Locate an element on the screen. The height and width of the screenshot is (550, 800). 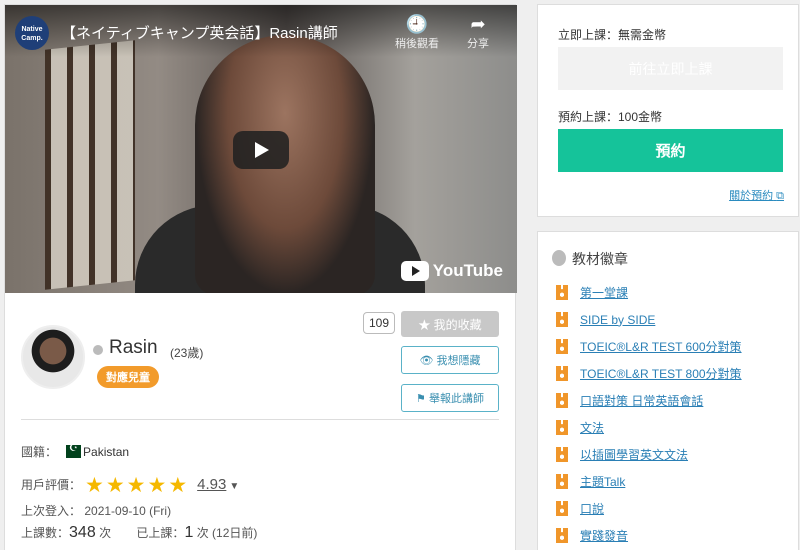
badges-title-text: 教材徽章 is located at coordinates (600, 259).